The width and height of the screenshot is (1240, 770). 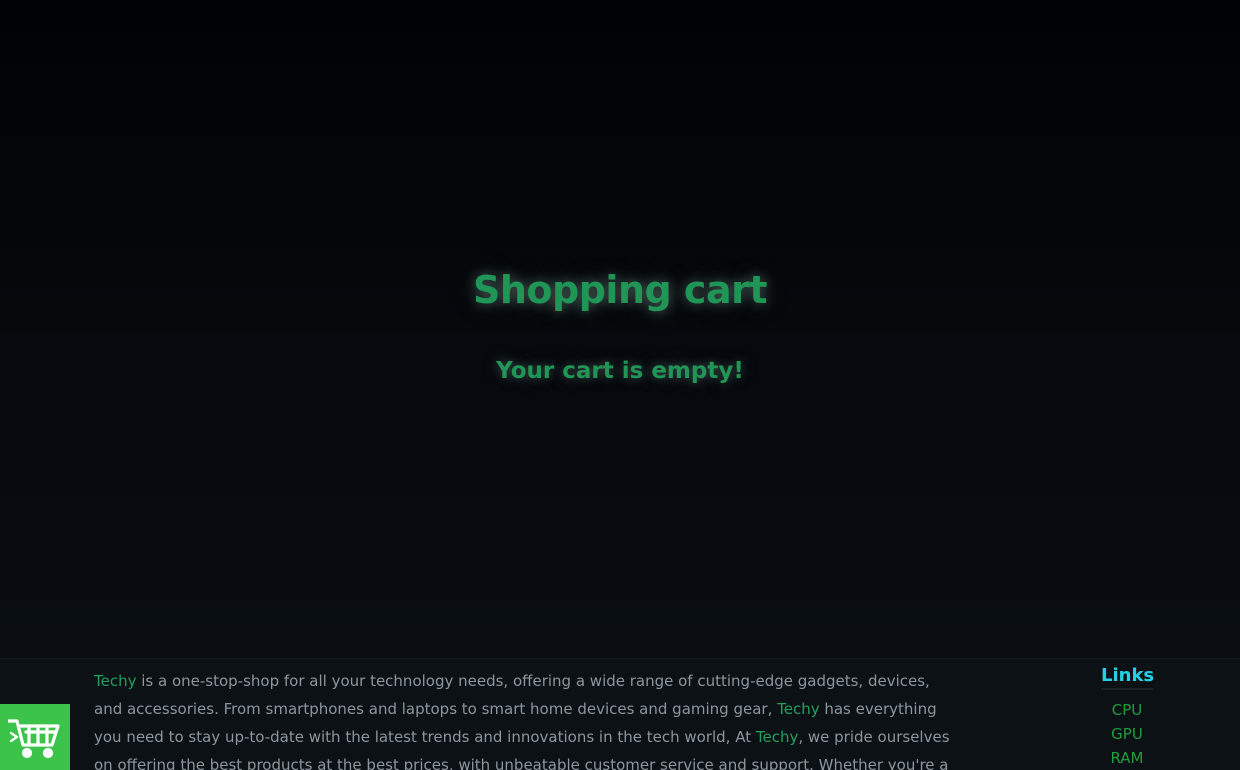 I want to click on links-list: CPU GPU RAM, so click(x=1127, y=734).